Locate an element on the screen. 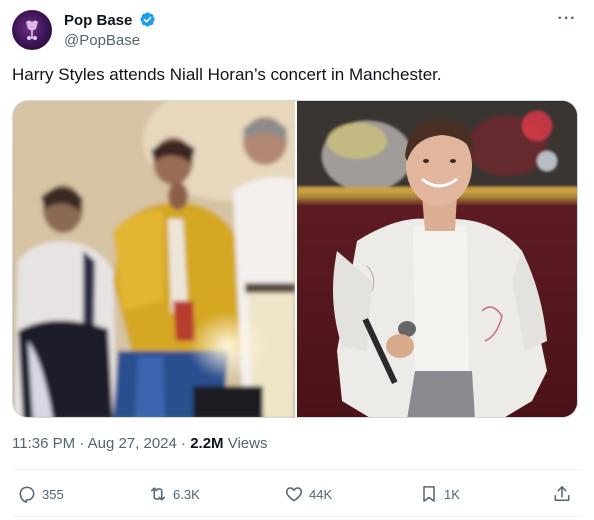 Image resolution: width=594 pixels, height=520 pixels. retweet-button: 6.3K is located at coordinates (174, 494).